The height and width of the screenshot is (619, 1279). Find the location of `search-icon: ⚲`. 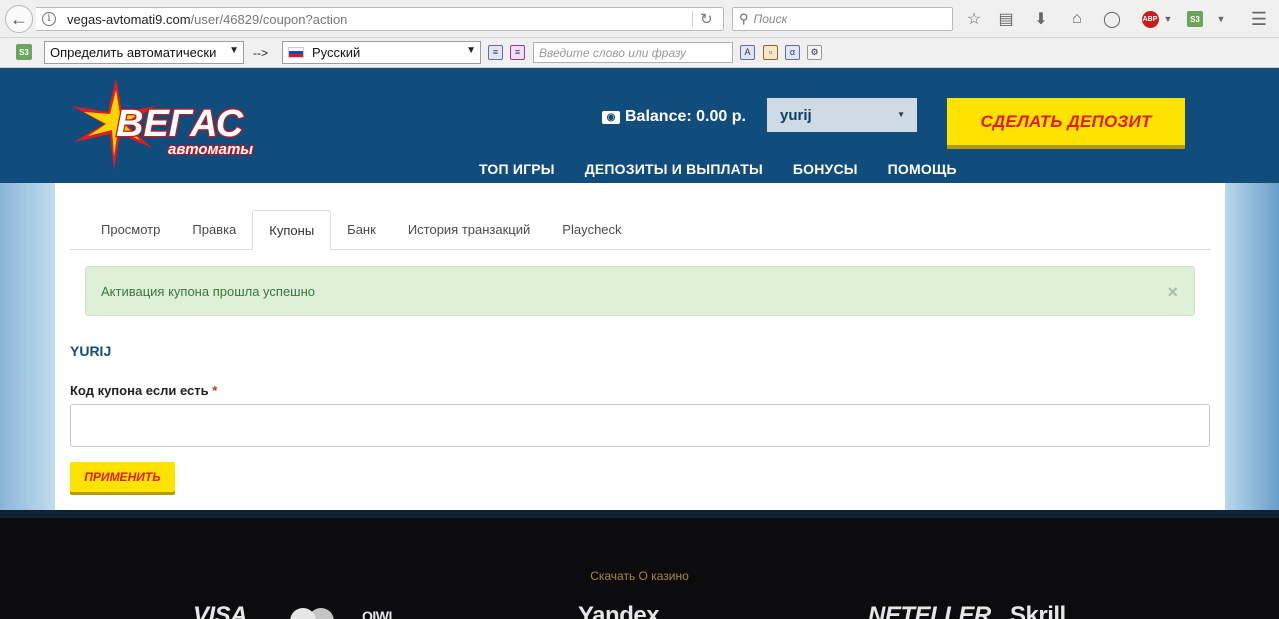

search-icon: ⚲ is located at coordinates (744, 18).